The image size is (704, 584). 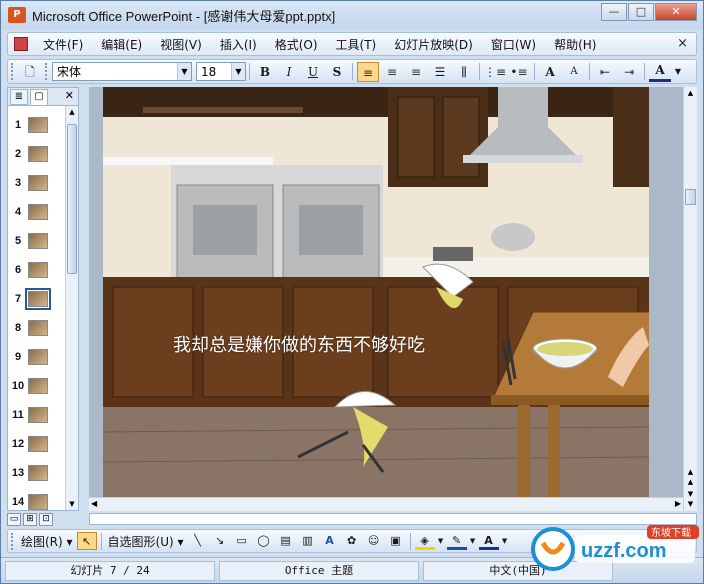 What do you see at coordinates (641, 12) in the screenshot?
I see `maximize-button: □` at bounding box center [641, 12].